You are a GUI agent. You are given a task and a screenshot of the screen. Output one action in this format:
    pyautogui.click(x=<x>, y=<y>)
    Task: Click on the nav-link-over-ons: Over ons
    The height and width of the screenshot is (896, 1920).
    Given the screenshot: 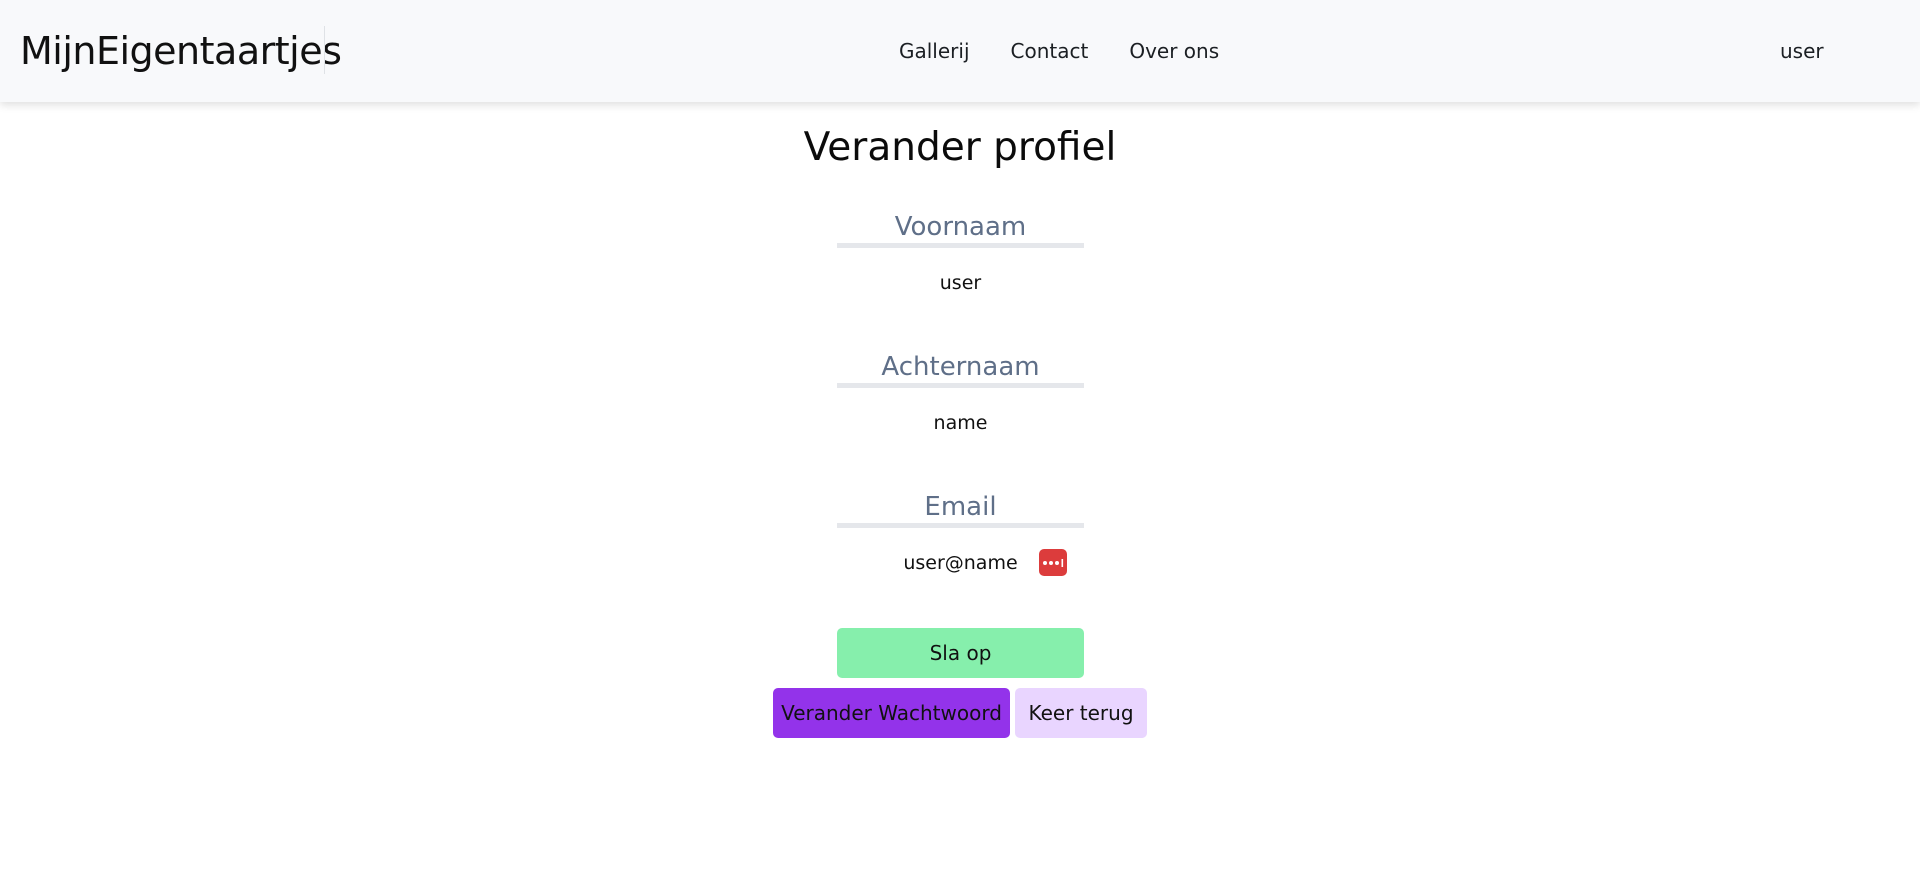 What is the action you would take?
    pyautogui.click(x=1174, y=51)
    